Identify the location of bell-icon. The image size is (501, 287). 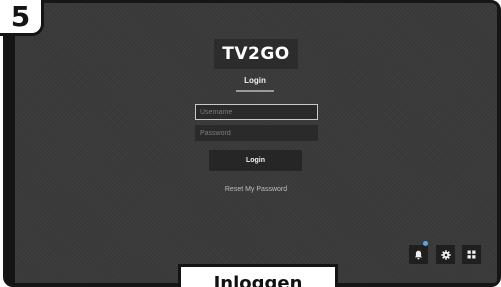
(418, 254).